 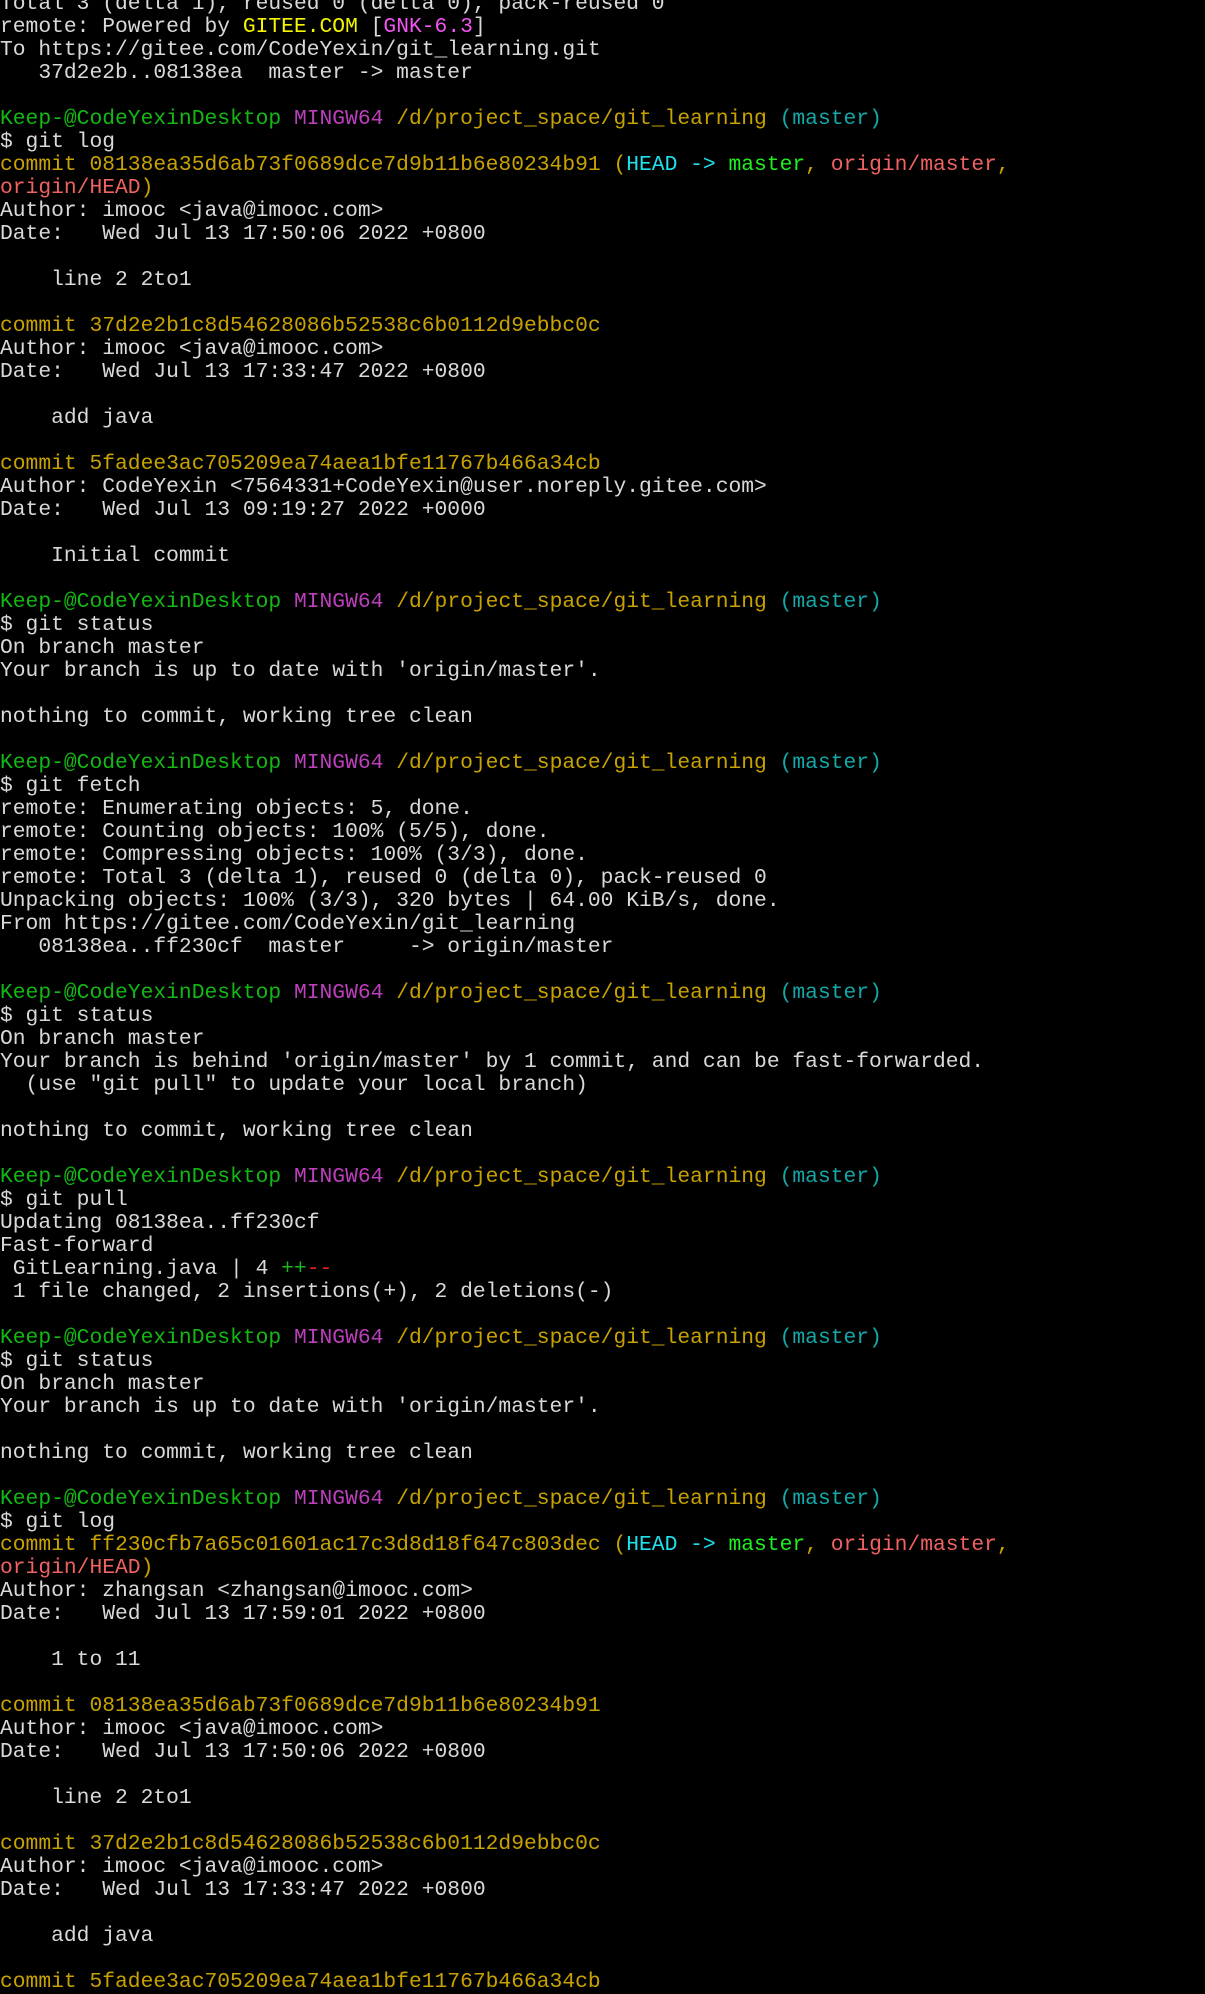 I want to click on text-segment: ++, so click(x=294, y=1269).